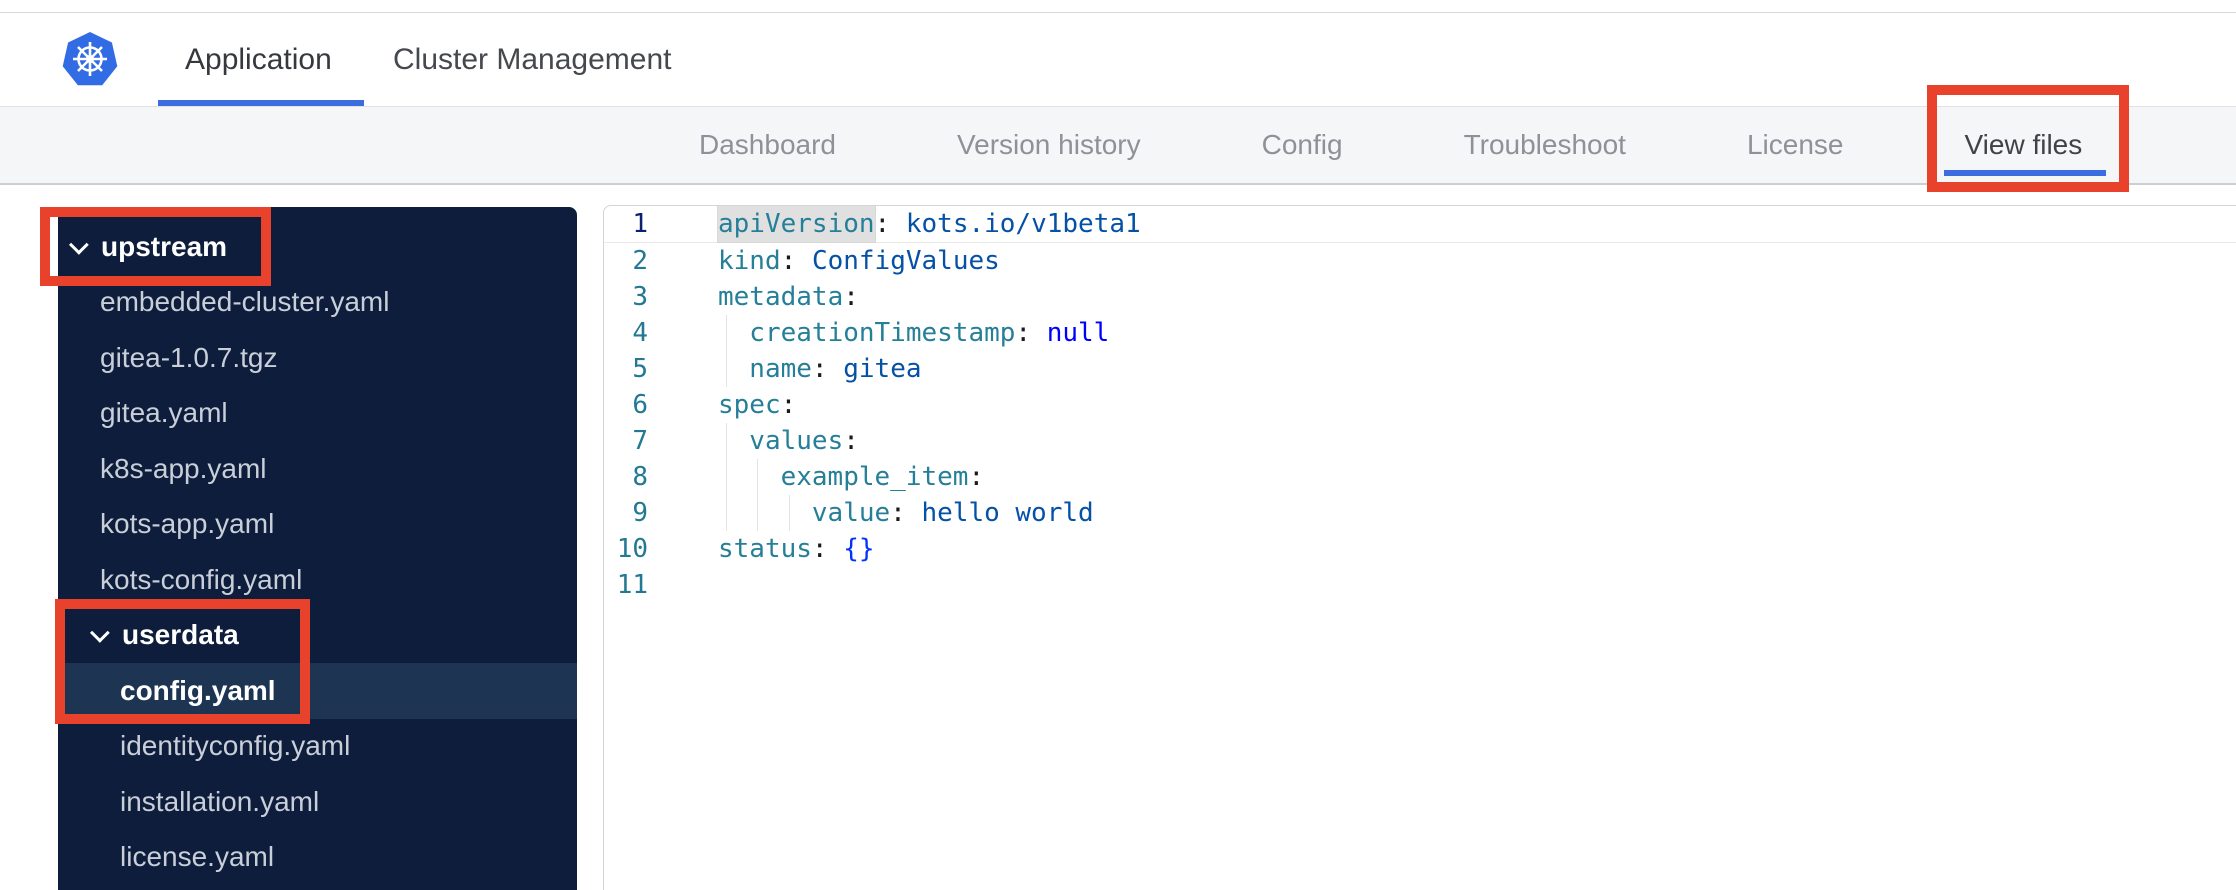  Describe the element at coordinates (90, 59) in the screenshot. I see `kubernetes-logo-icon` at that location.